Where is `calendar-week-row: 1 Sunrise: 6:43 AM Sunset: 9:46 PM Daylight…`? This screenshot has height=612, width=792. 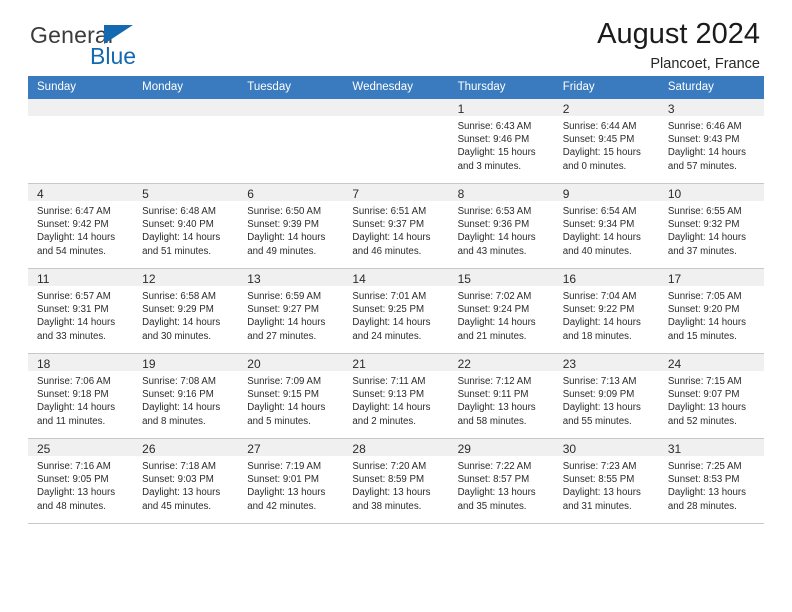
calendar-week-row: 1 Sunrise: 6:43 AM Sunset: 9:46 PM Daylight… is located at coordinates (396, 141).